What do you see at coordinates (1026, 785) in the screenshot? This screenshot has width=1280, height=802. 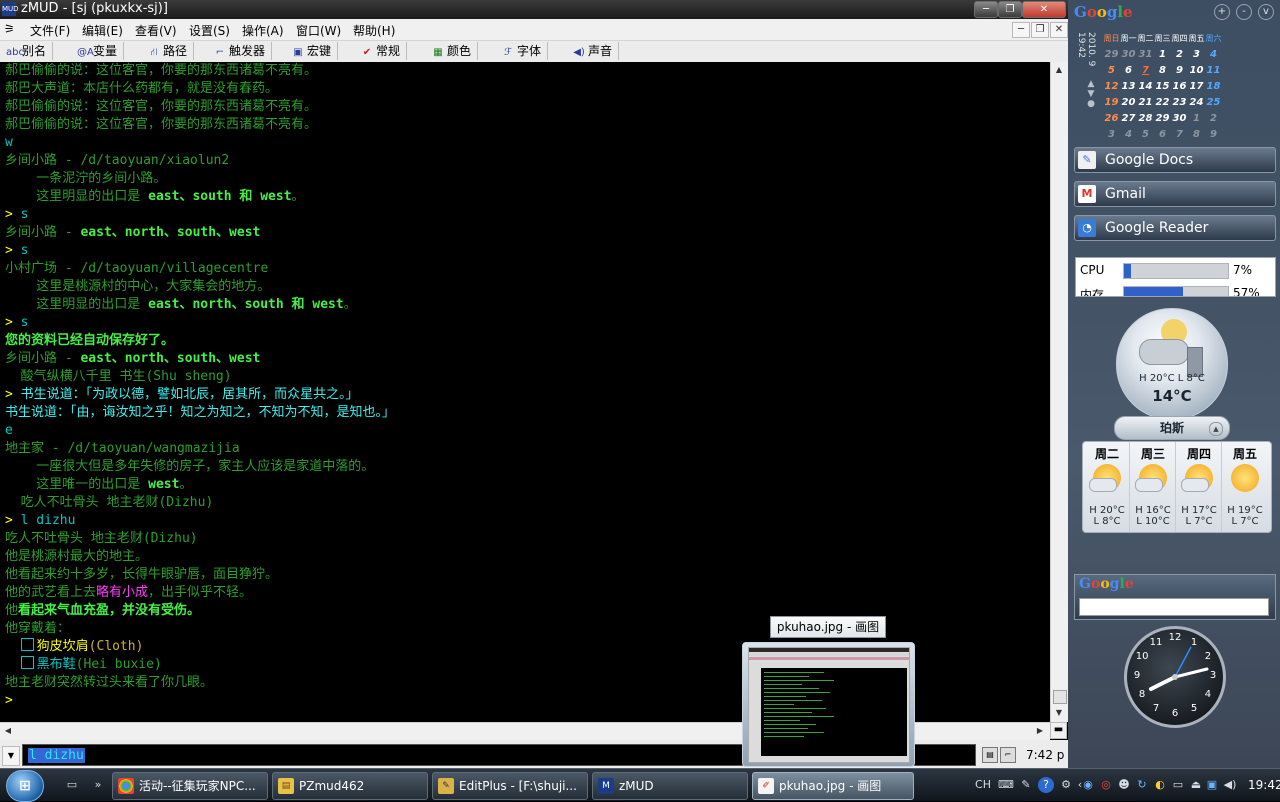 I see `ime-icon: ✎` at bounding box center [1026, 785].